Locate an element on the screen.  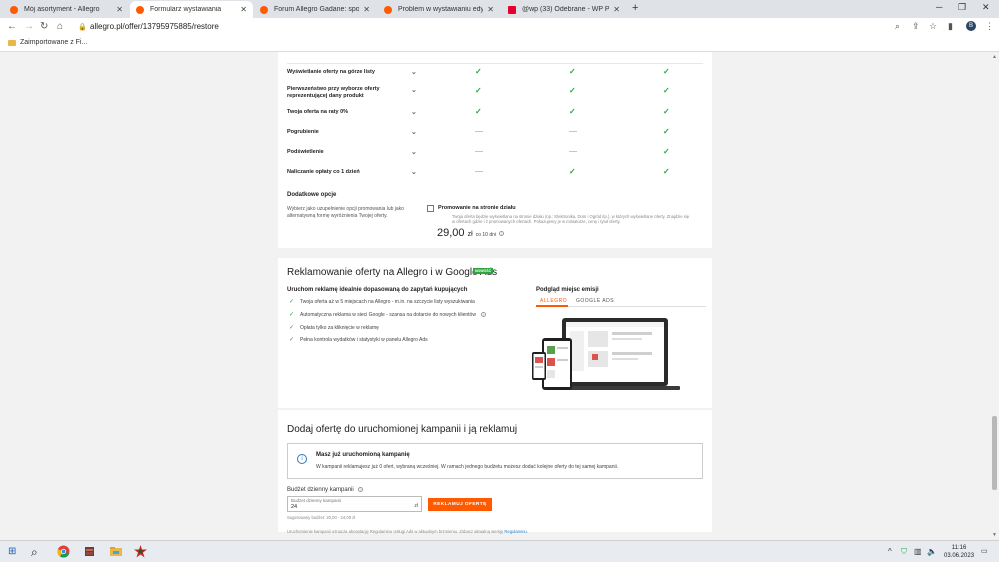
clock-time: 11:16 is located at coordinates (959, 548).